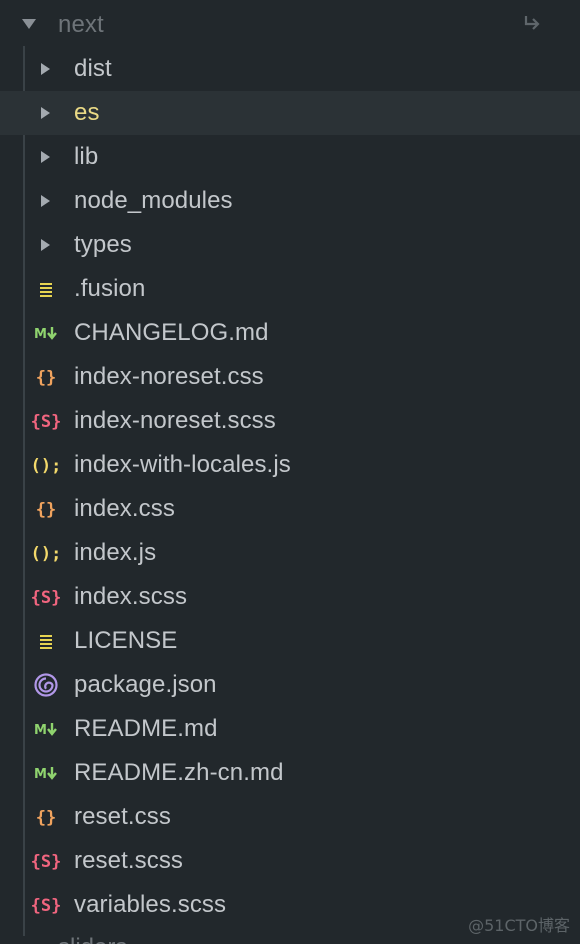 This screenshot has height=944, width=580. Describe the element at coordinates (290, 861) in the screenshot. I see `file-item: {S} reset.scss` at that location.